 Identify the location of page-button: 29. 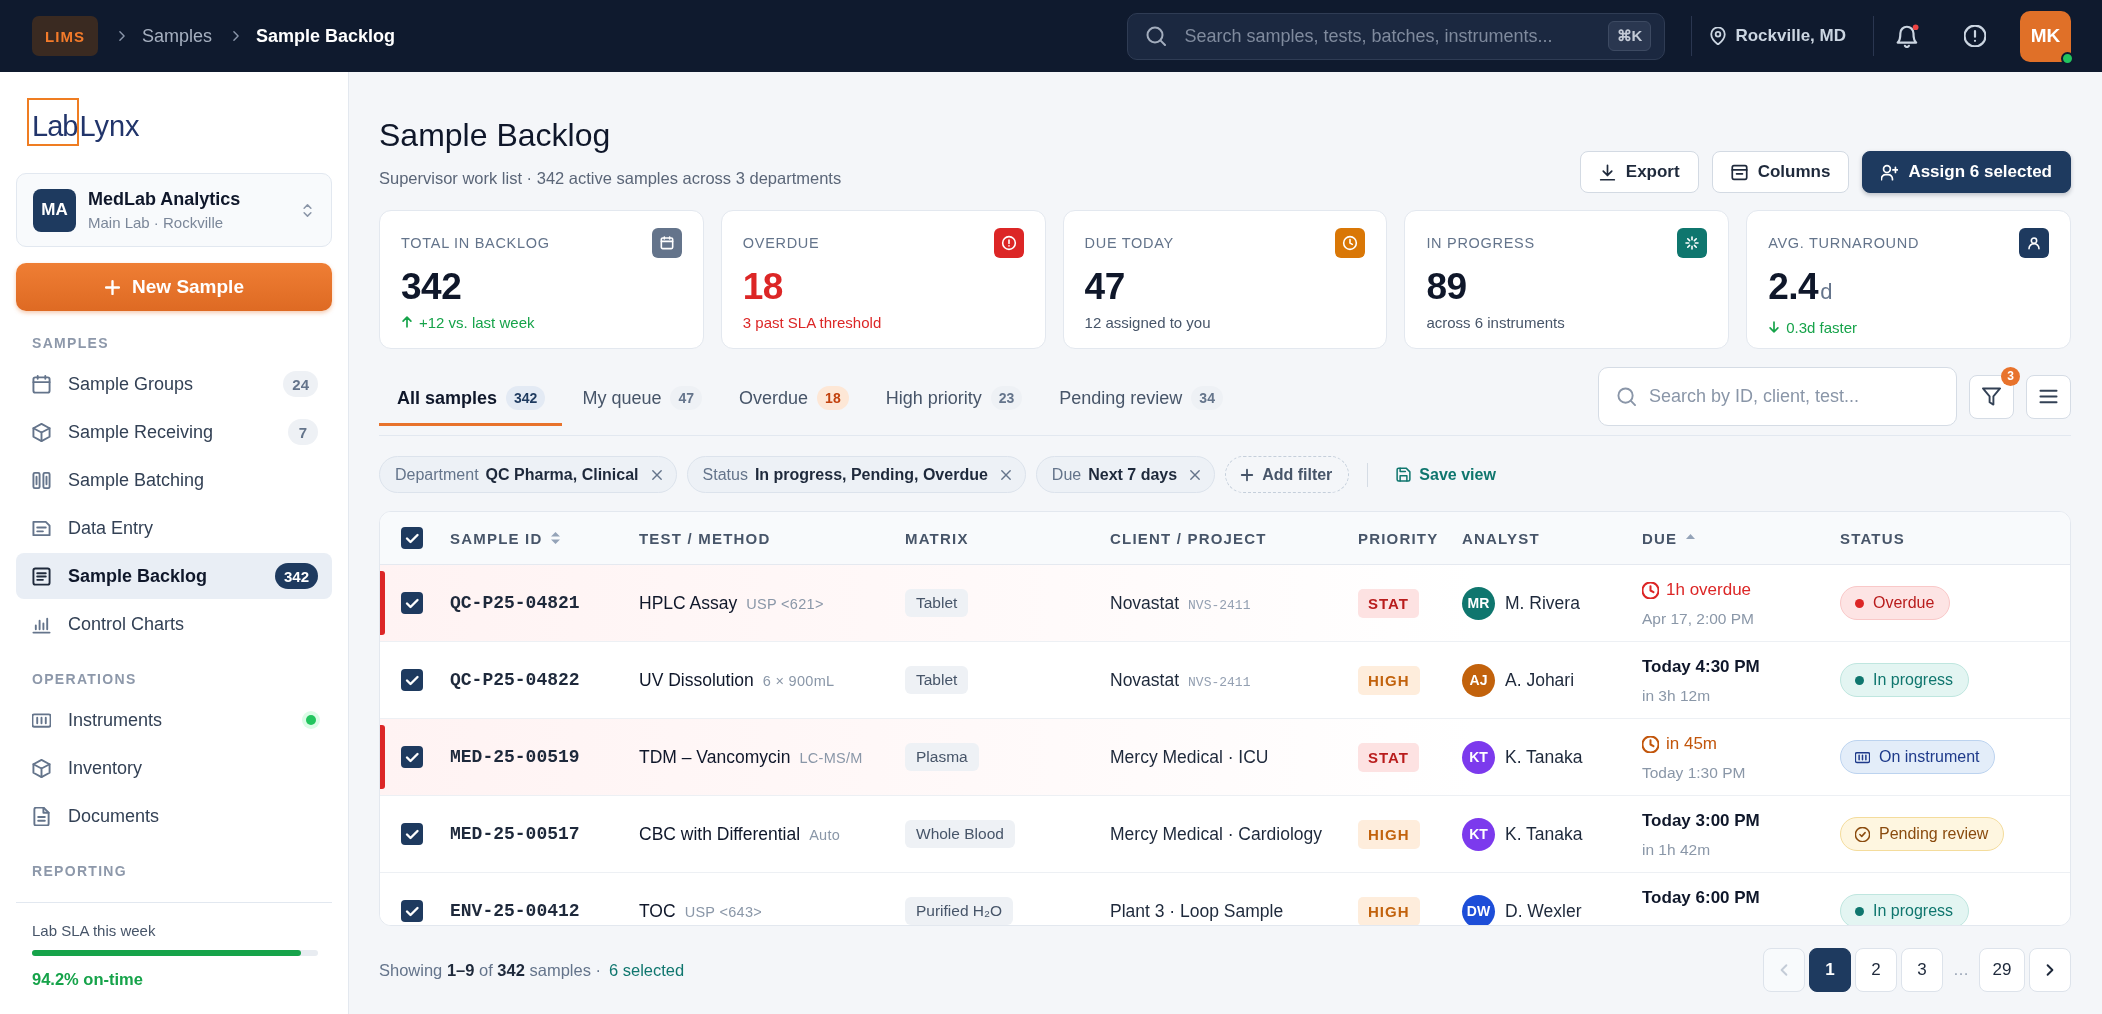
(2002, 970).